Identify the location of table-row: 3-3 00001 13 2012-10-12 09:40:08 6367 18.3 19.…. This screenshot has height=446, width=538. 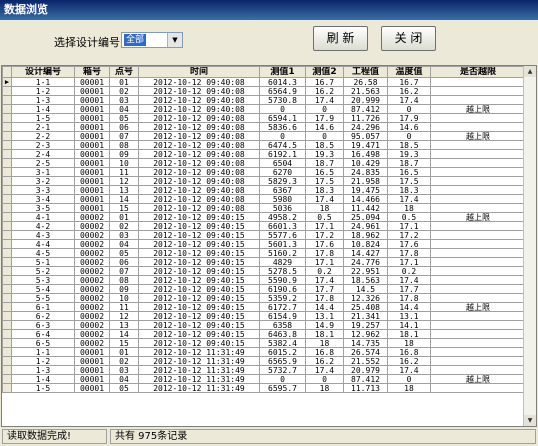
(264, 190).